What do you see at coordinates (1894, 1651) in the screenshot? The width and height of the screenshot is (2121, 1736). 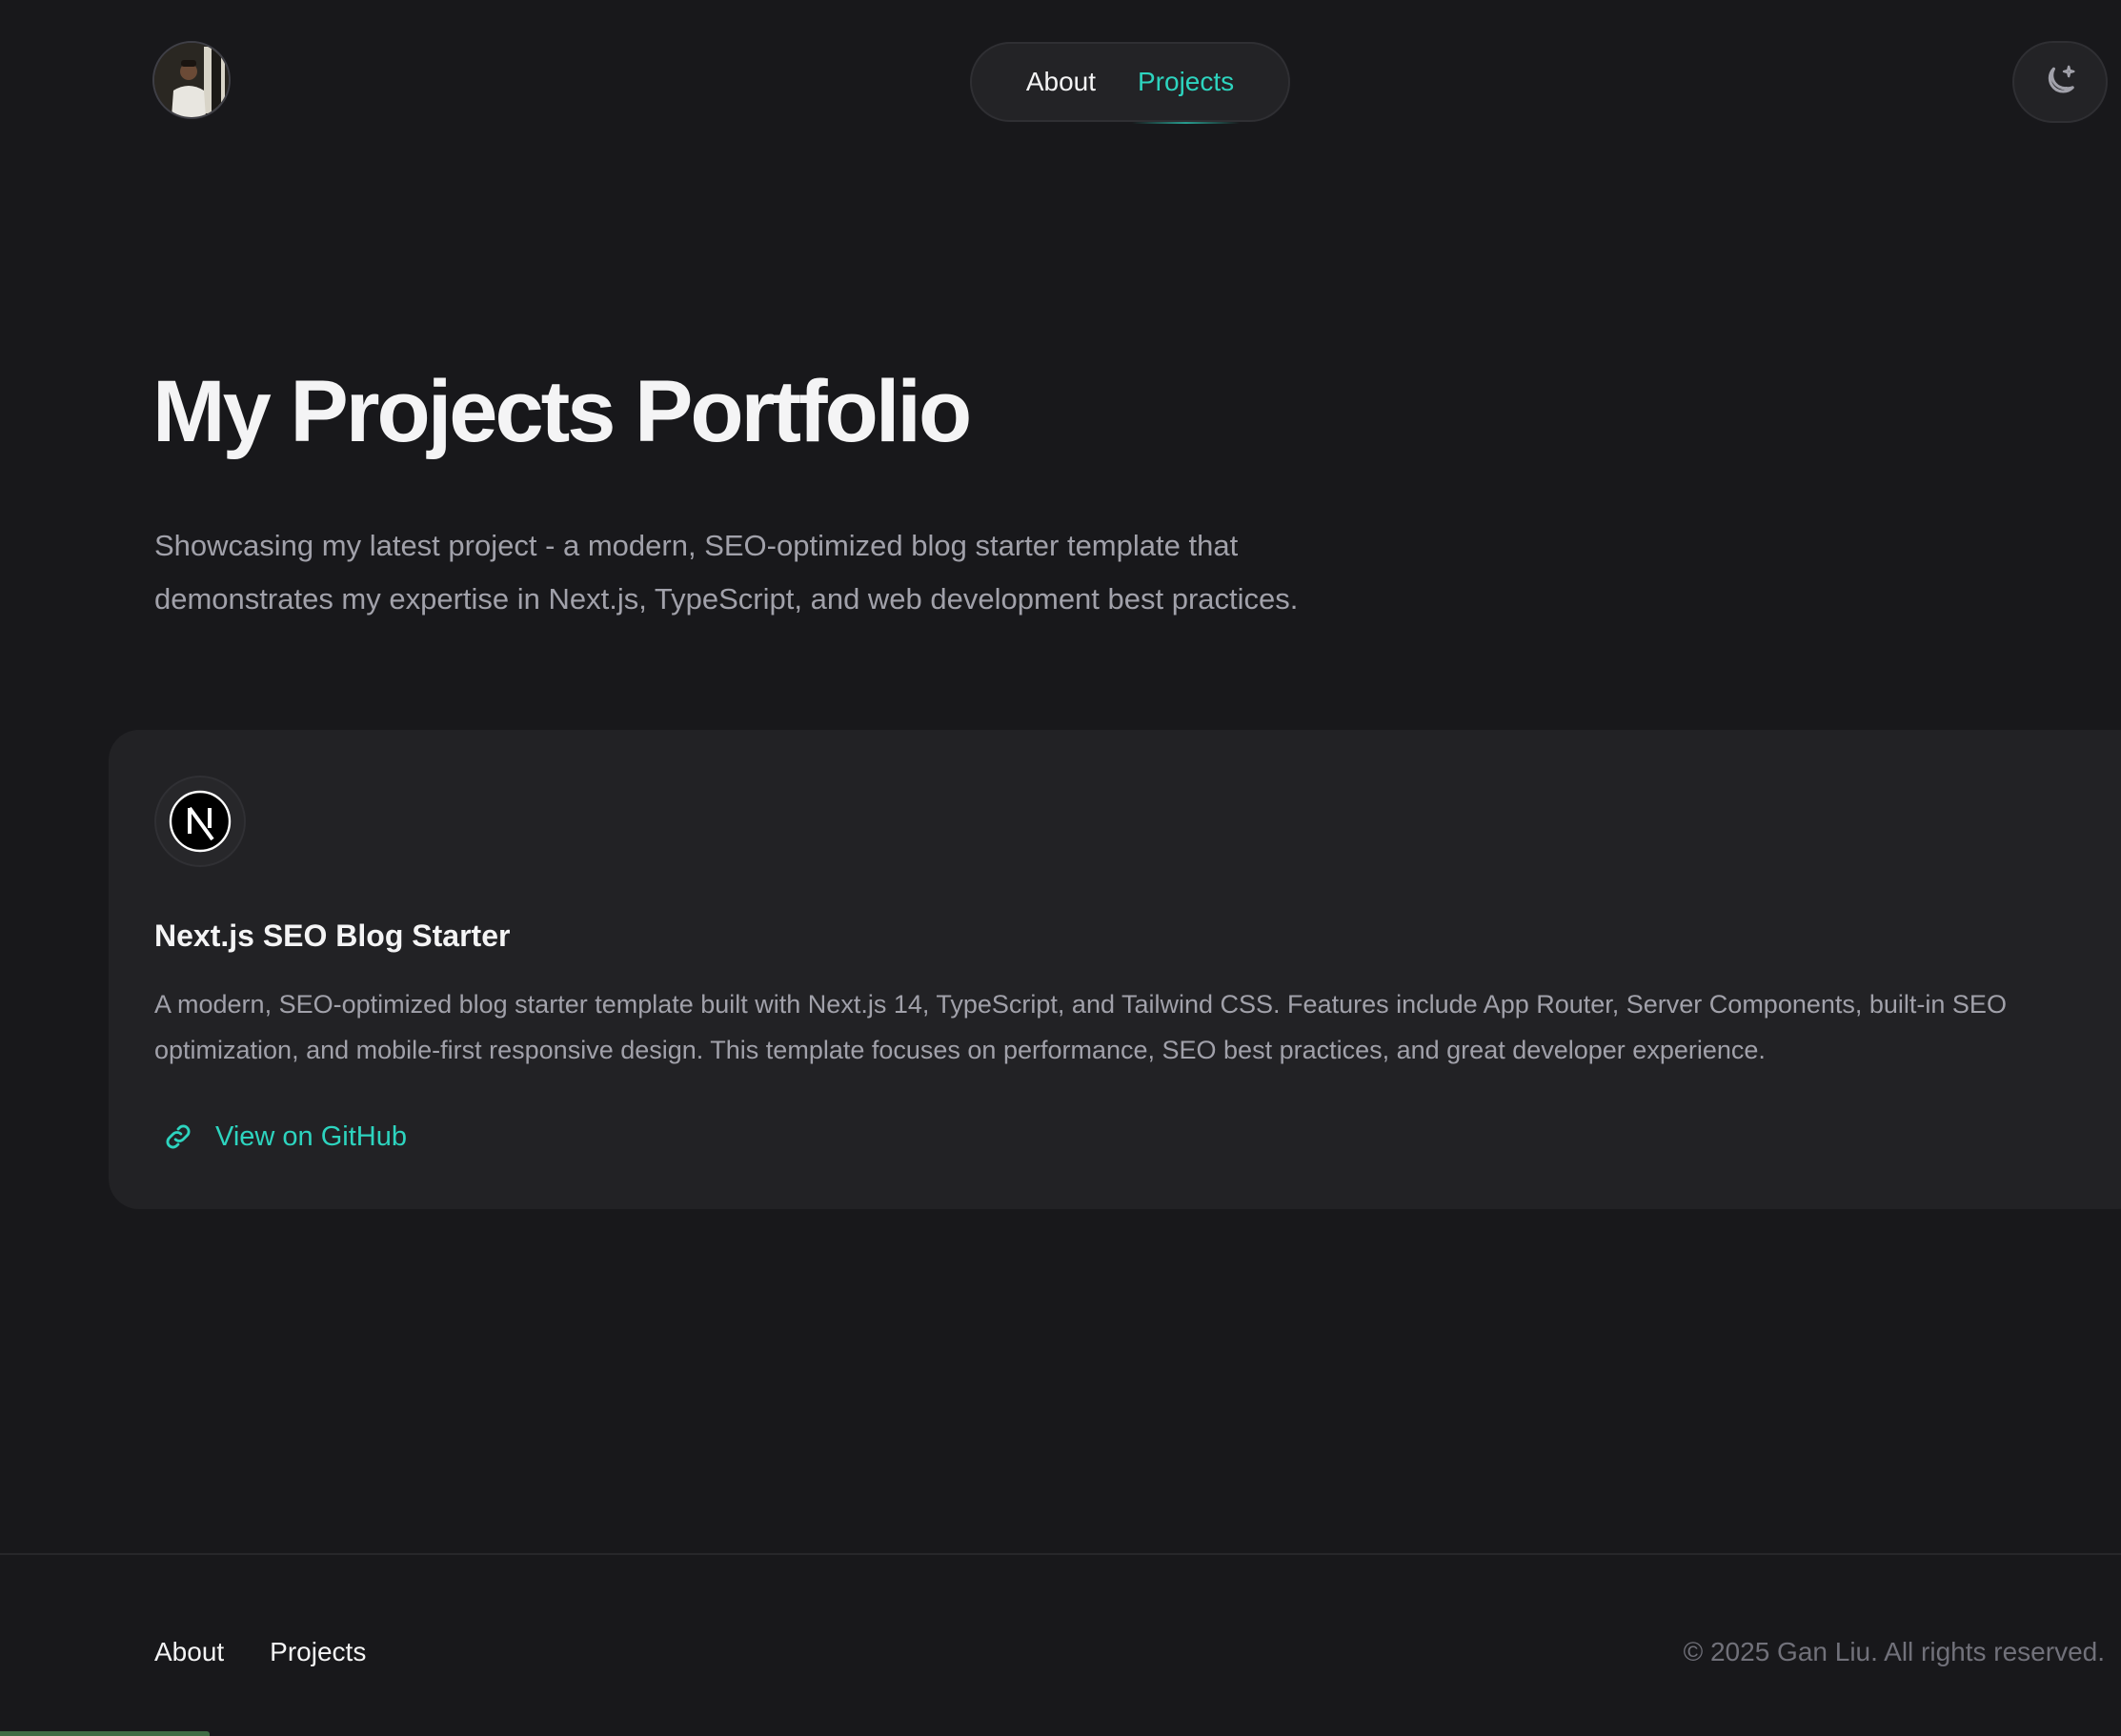 I see `copyright-text: © 2025 Gan Liu. All rights reserved.` at bounding box center [1894, 1651].